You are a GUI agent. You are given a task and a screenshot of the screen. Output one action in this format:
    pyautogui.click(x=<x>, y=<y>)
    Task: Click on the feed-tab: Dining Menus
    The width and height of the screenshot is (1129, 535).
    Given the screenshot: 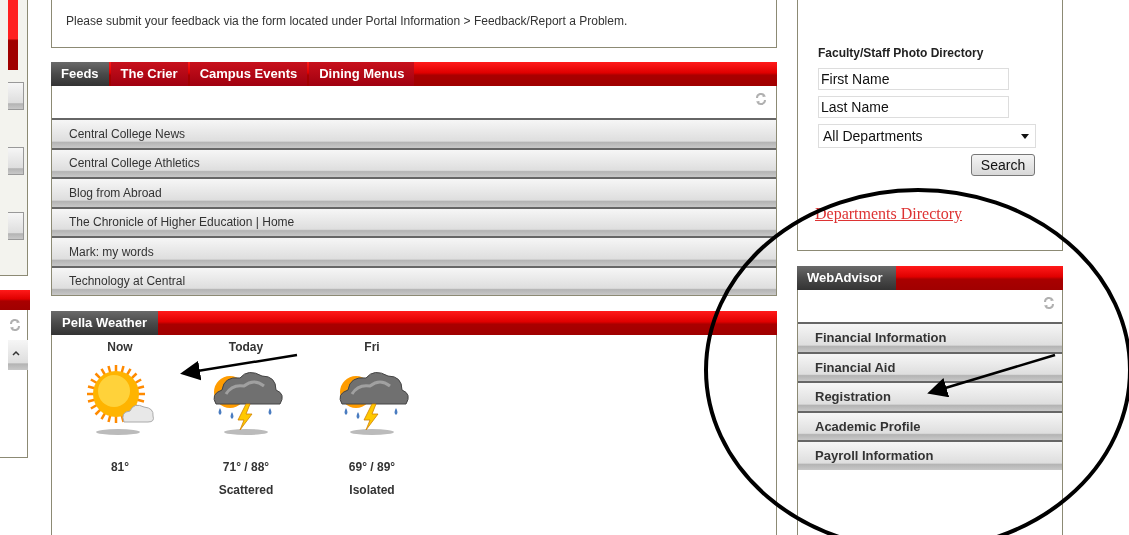 What is the action you would take?
    pyautogui.click(x=362, y=74)
    